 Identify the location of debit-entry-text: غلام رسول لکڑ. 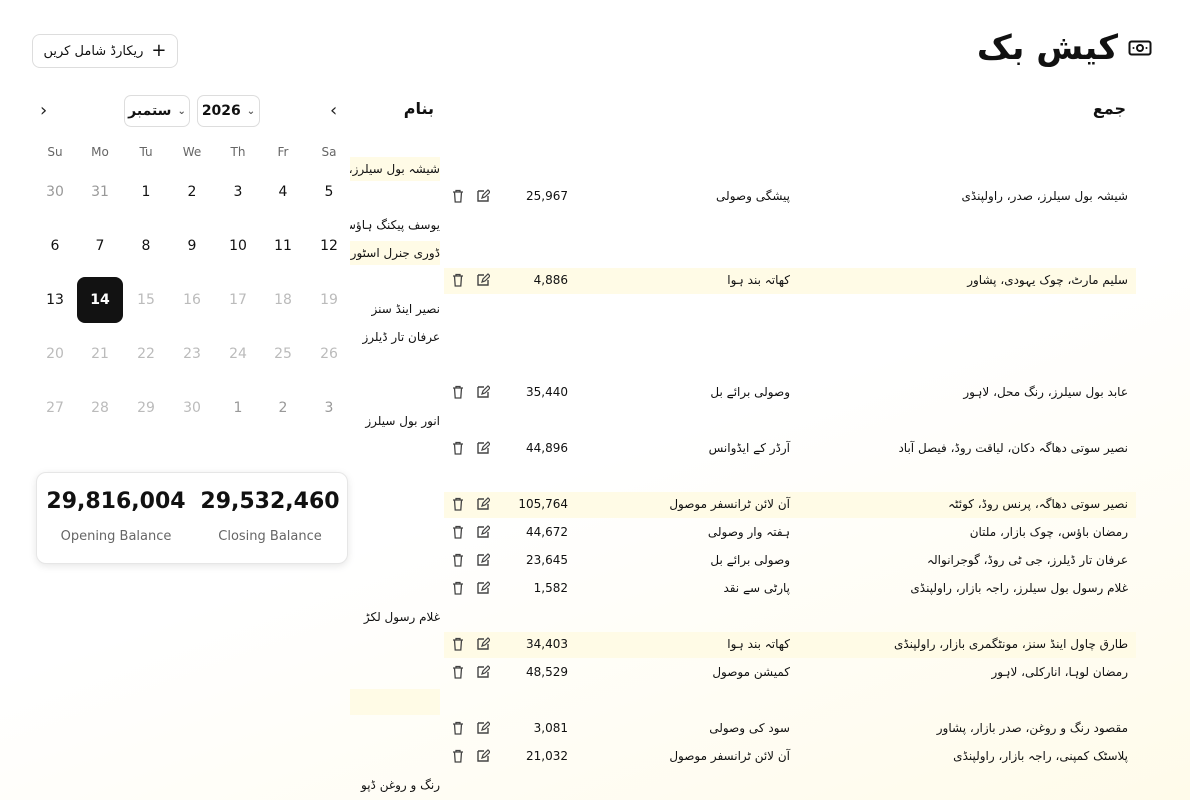
(401, 617).